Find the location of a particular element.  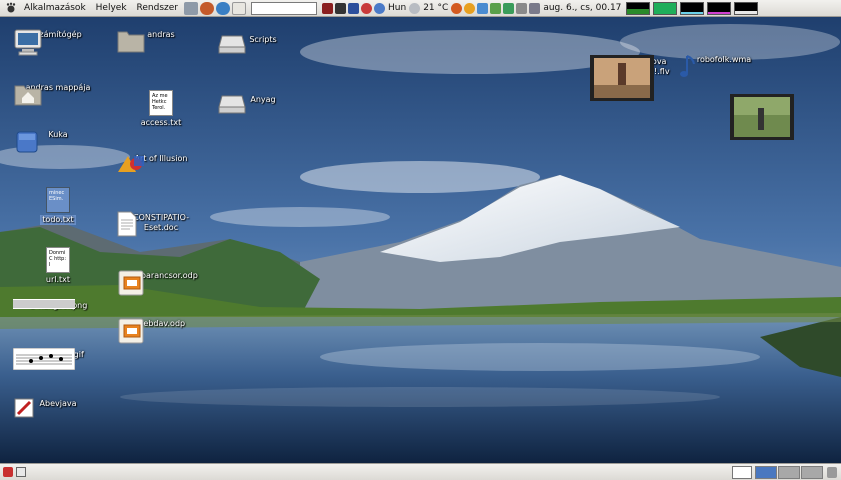

desktop-icon-computer: Számítógép is located at coordinates (58, 42).